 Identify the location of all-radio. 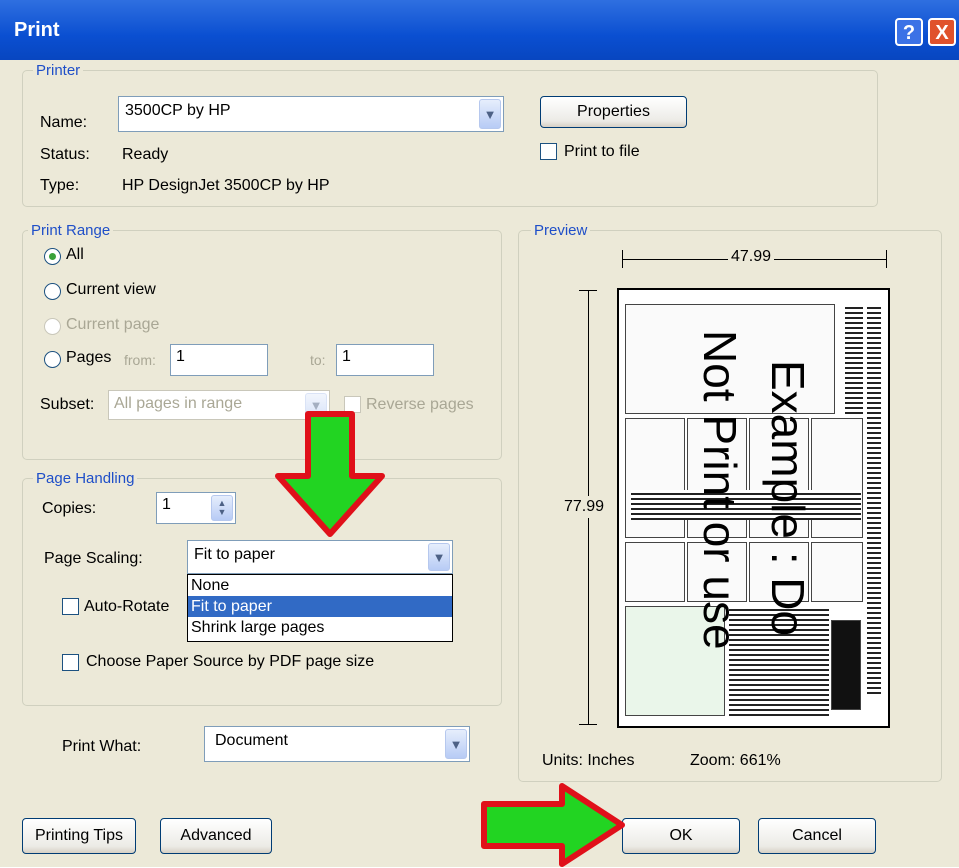
(52, 256).